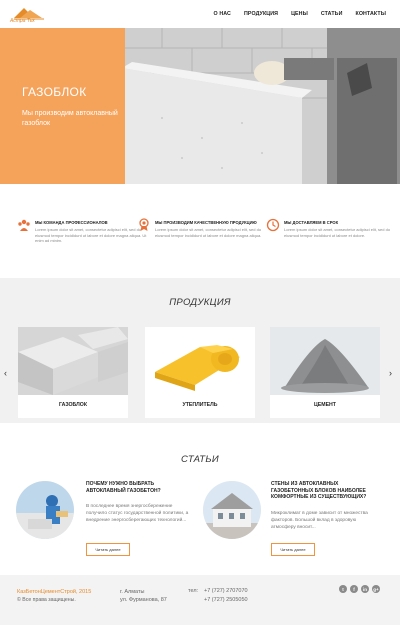 This screenshot has width=400, height=625. What do you see at coordinates (226, 591) in the screenshot?
I see `footer-phone-1: +7 (727) 2707070` at bounding box center [226, 591].